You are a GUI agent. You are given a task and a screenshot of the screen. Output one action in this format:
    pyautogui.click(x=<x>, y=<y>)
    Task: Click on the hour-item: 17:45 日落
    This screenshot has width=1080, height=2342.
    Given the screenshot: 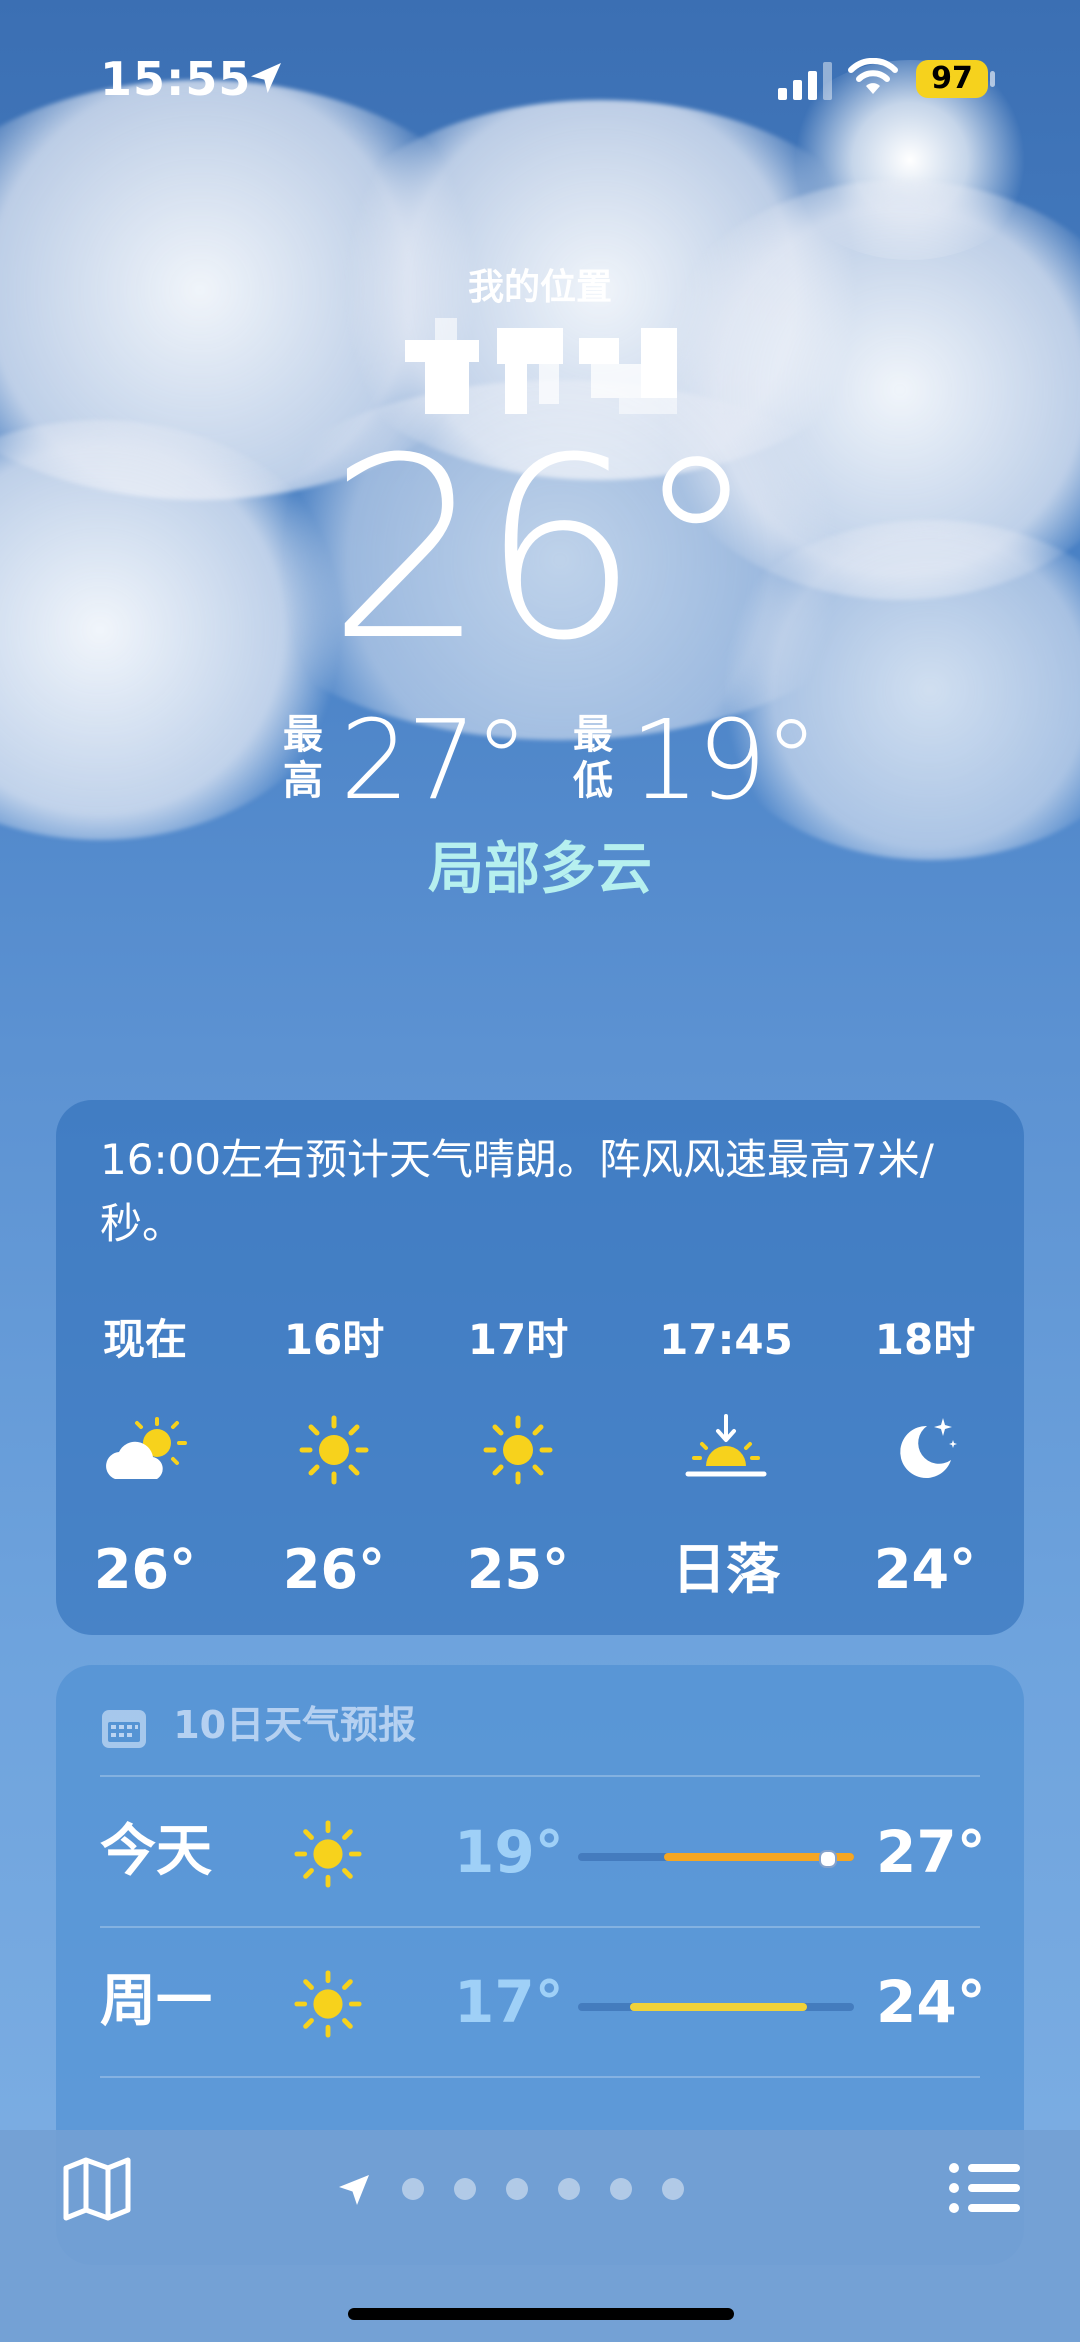 What is the action you would take?
    pyautogui.click(x=726, y=1455)
    